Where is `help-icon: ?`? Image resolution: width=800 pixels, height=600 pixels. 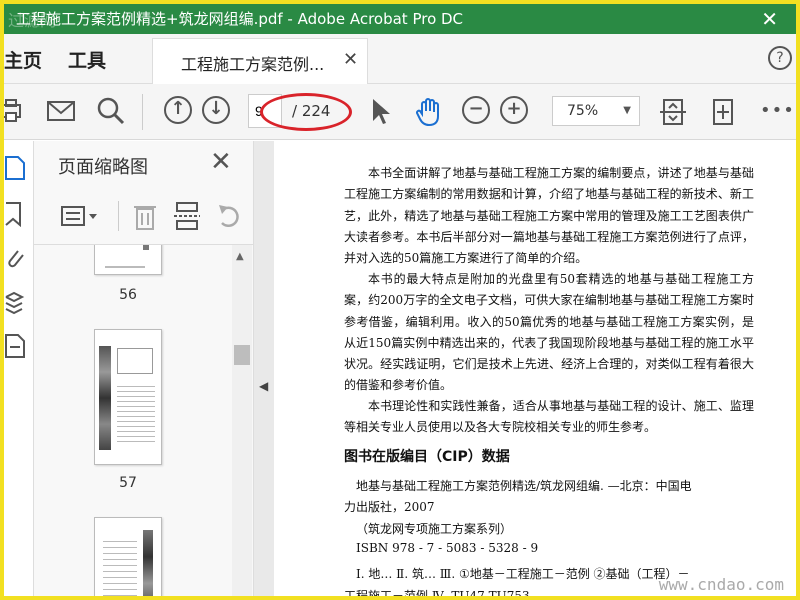
help-icon: ? is located at coordinates (780, 58).